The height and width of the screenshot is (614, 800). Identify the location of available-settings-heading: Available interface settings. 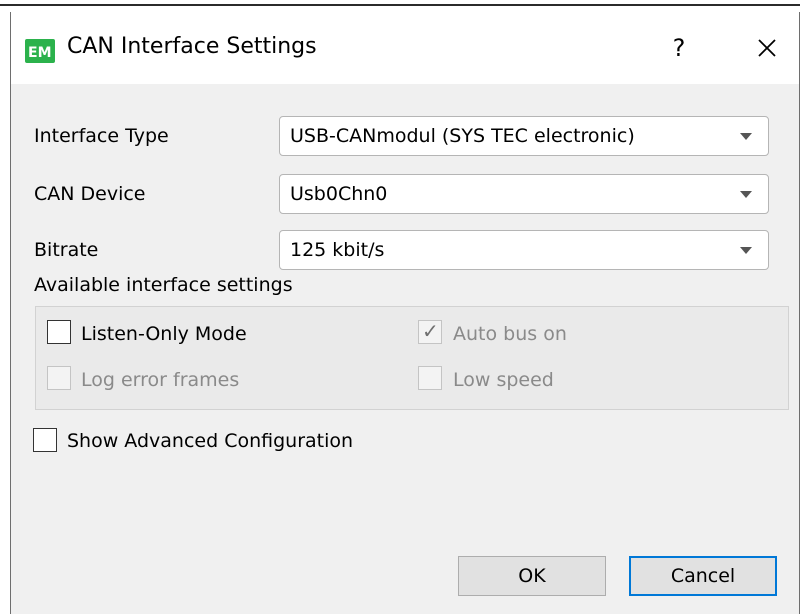
(163, 285).